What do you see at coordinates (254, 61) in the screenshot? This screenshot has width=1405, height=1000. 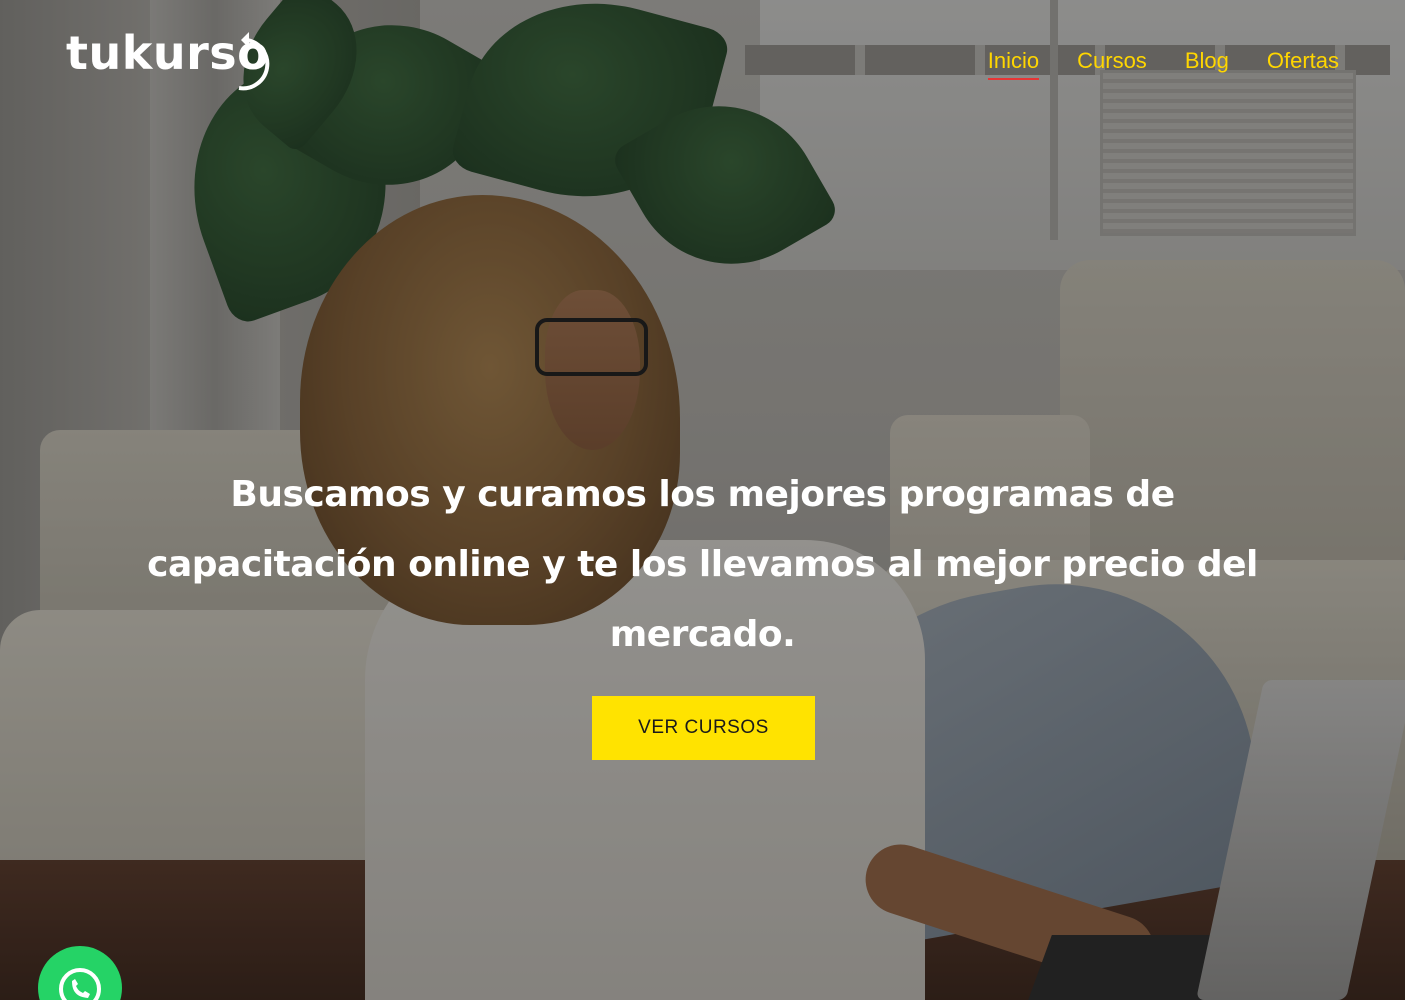 I see `logo-refresh-icon` at bounding box center [254, 61].